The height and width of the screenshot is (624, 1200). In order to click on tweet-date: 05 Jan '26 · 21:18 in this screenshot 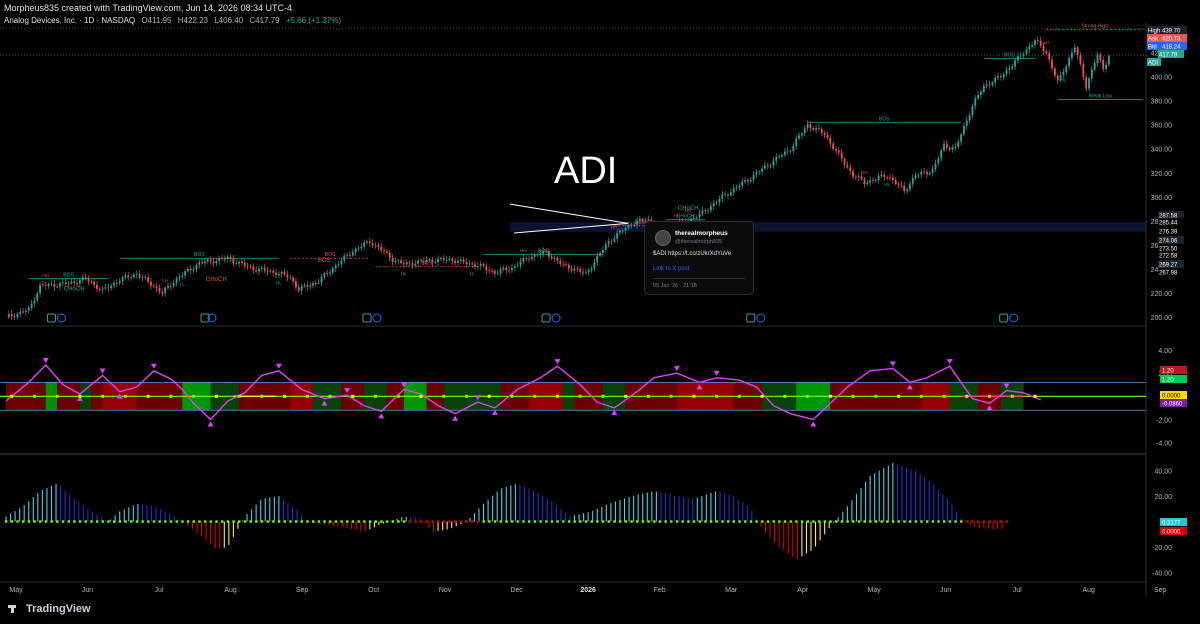, I will do `click(675, 286)`.